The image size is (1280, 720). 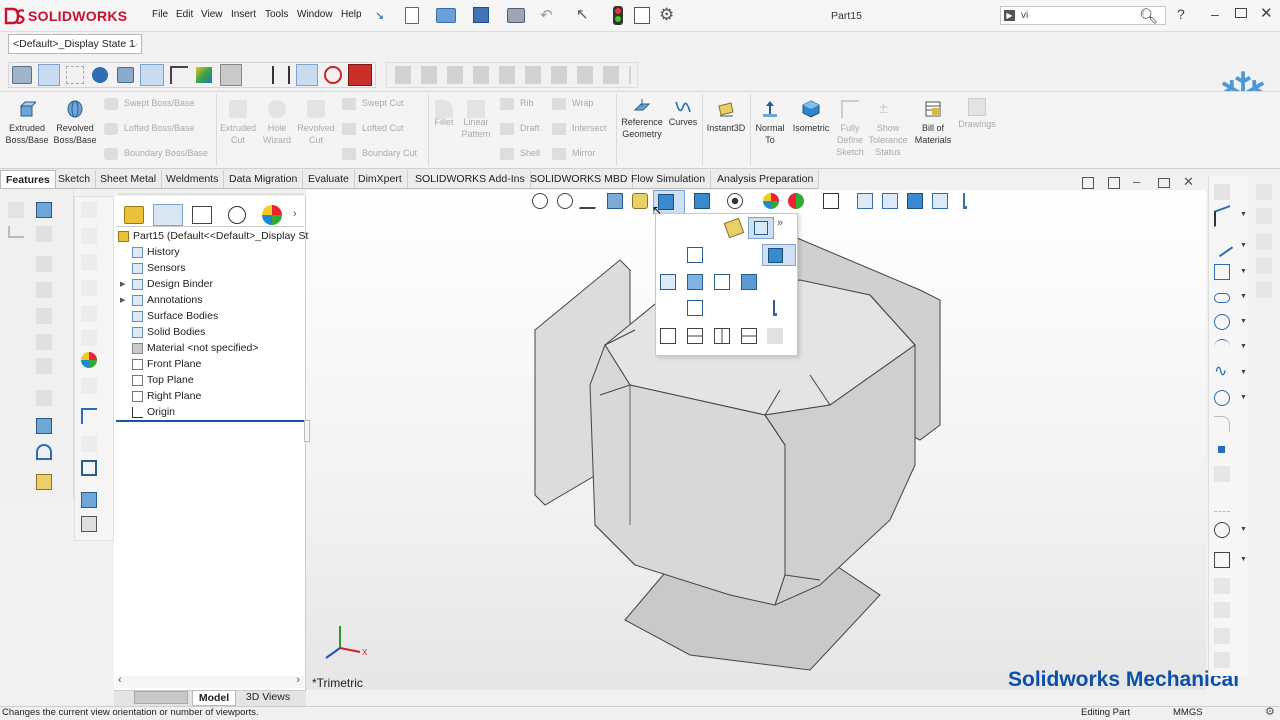 What do you see at coordinates (549, 15) in the screenshot?
I see `undo-icon: ↶` at bounding box center [549, 15].